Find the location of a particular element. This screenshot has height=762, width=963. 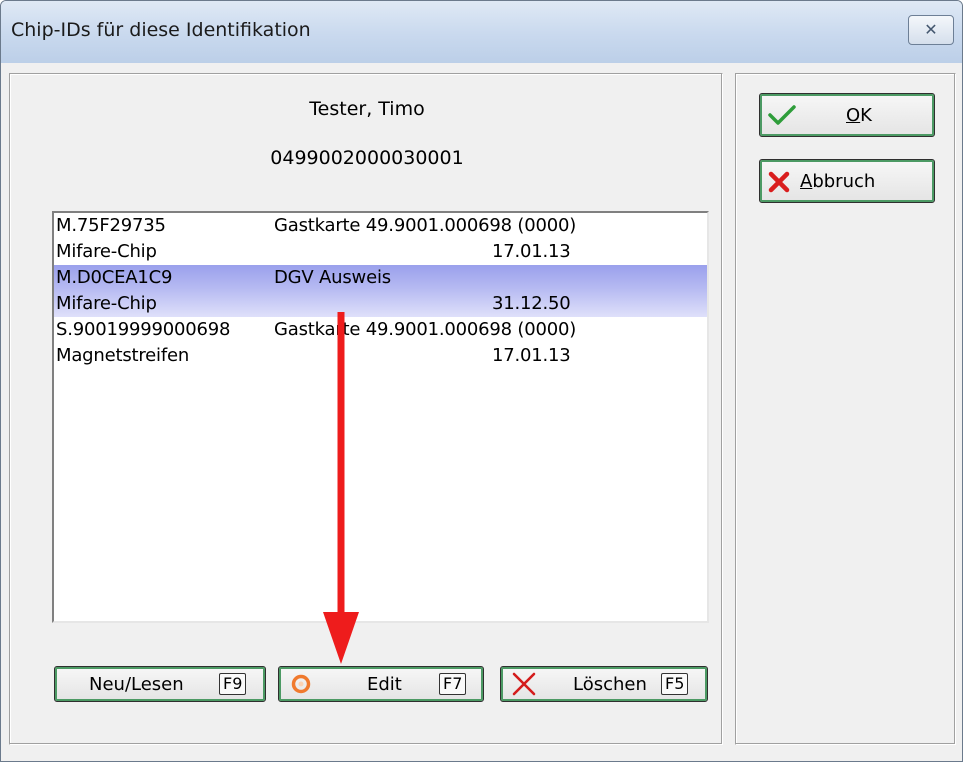

chip-date: 31.12.50 is located at coordinates (531, 303).